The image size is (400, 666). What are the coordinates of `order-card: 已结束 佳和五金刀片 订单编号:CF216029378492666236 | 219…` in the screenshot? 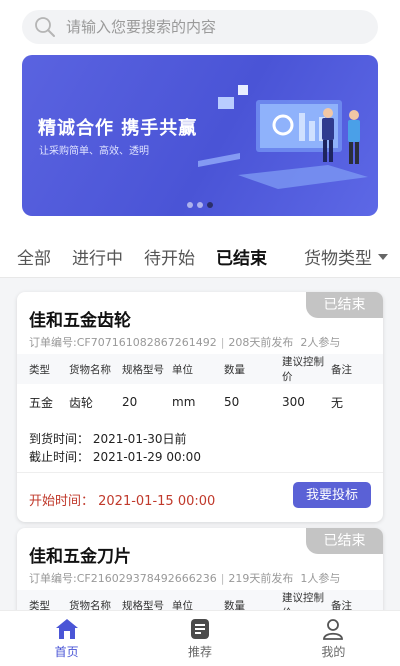 It's located at (200, 569).